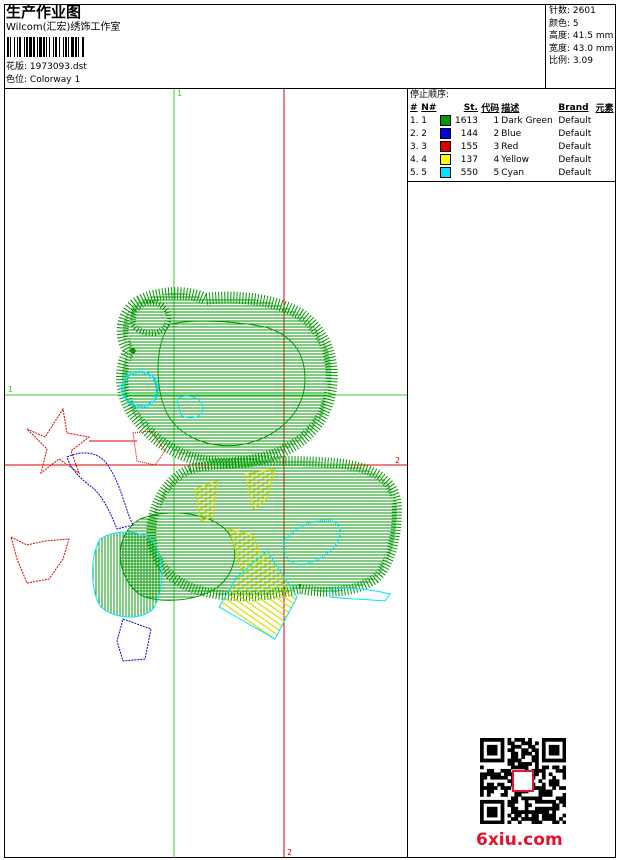 The width and height of the screenshot is (620, 860). I want to click on stat-stitches: 针数: 2601, so click(572, 11).